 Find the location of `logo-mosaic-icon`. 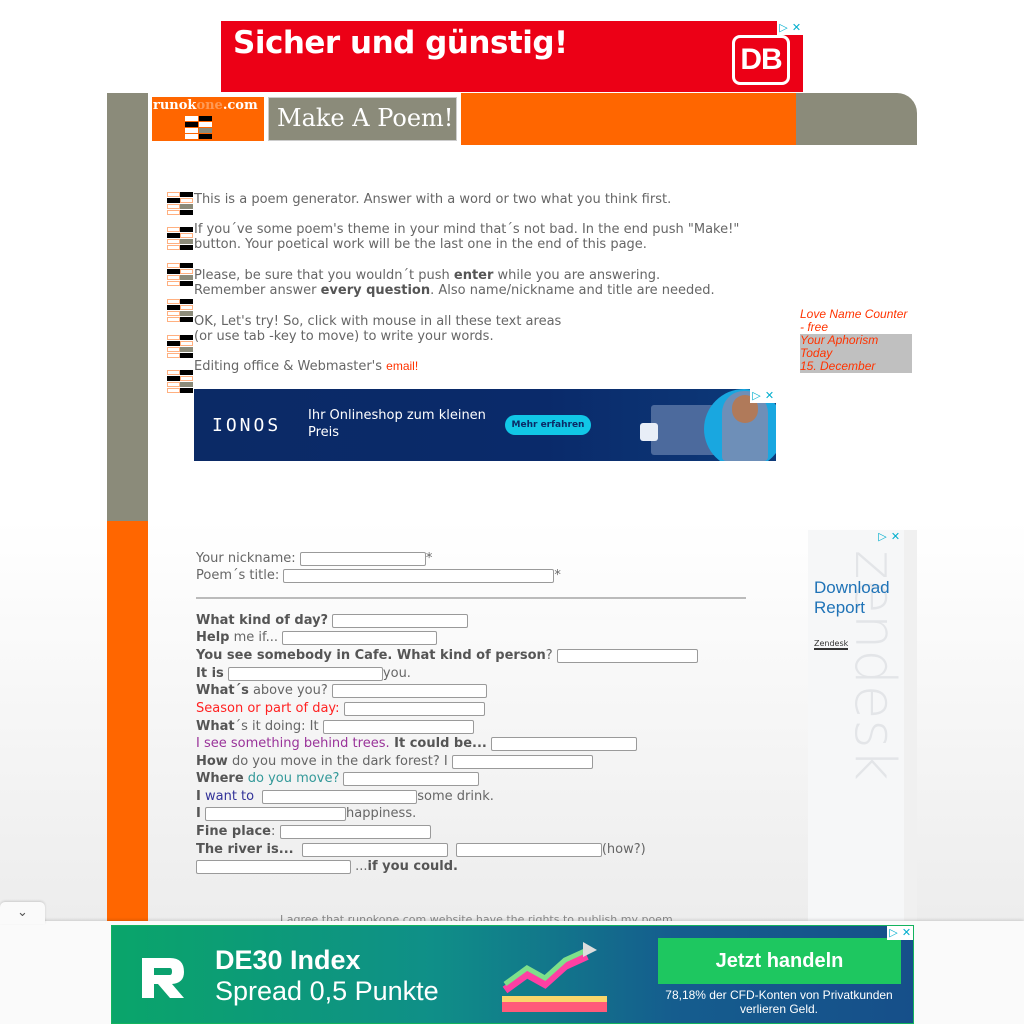

logo-mosaic-icon is located at coordinates (199, 128).